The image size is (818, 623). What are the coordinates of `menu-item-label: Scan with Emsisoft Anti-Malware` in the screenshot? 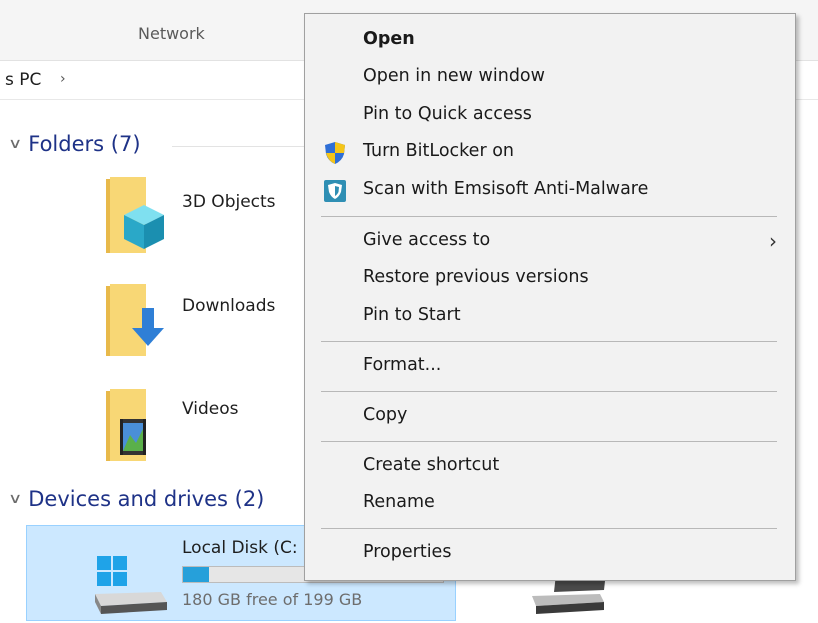 It's located at (506, 189).